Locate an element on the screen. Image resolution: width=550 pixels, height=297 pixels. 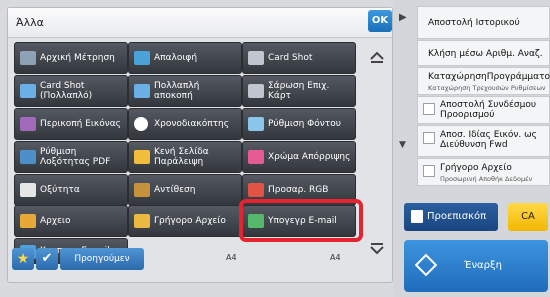
erase-icon is located at coordinates (142, 58).